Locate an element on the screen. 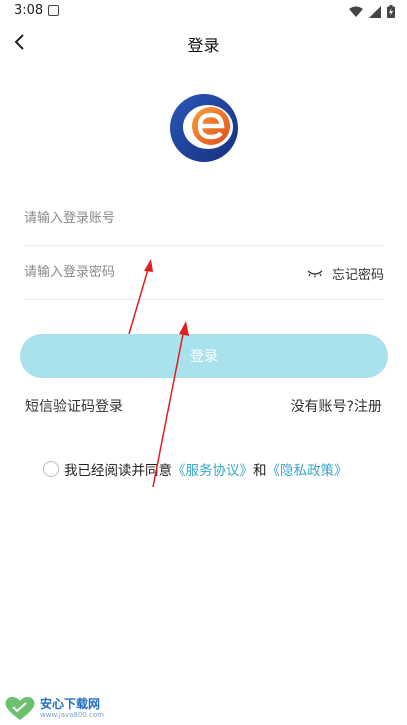  notification-icon is located at coordinates (53, 10).